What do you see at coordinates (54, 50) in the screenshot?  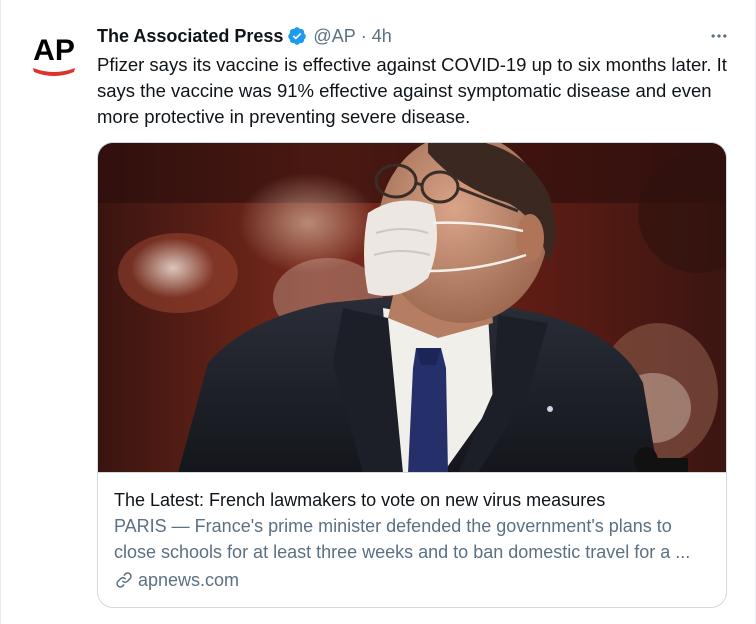 I see `avatar-text: AP` at bounding box center [54, 50].